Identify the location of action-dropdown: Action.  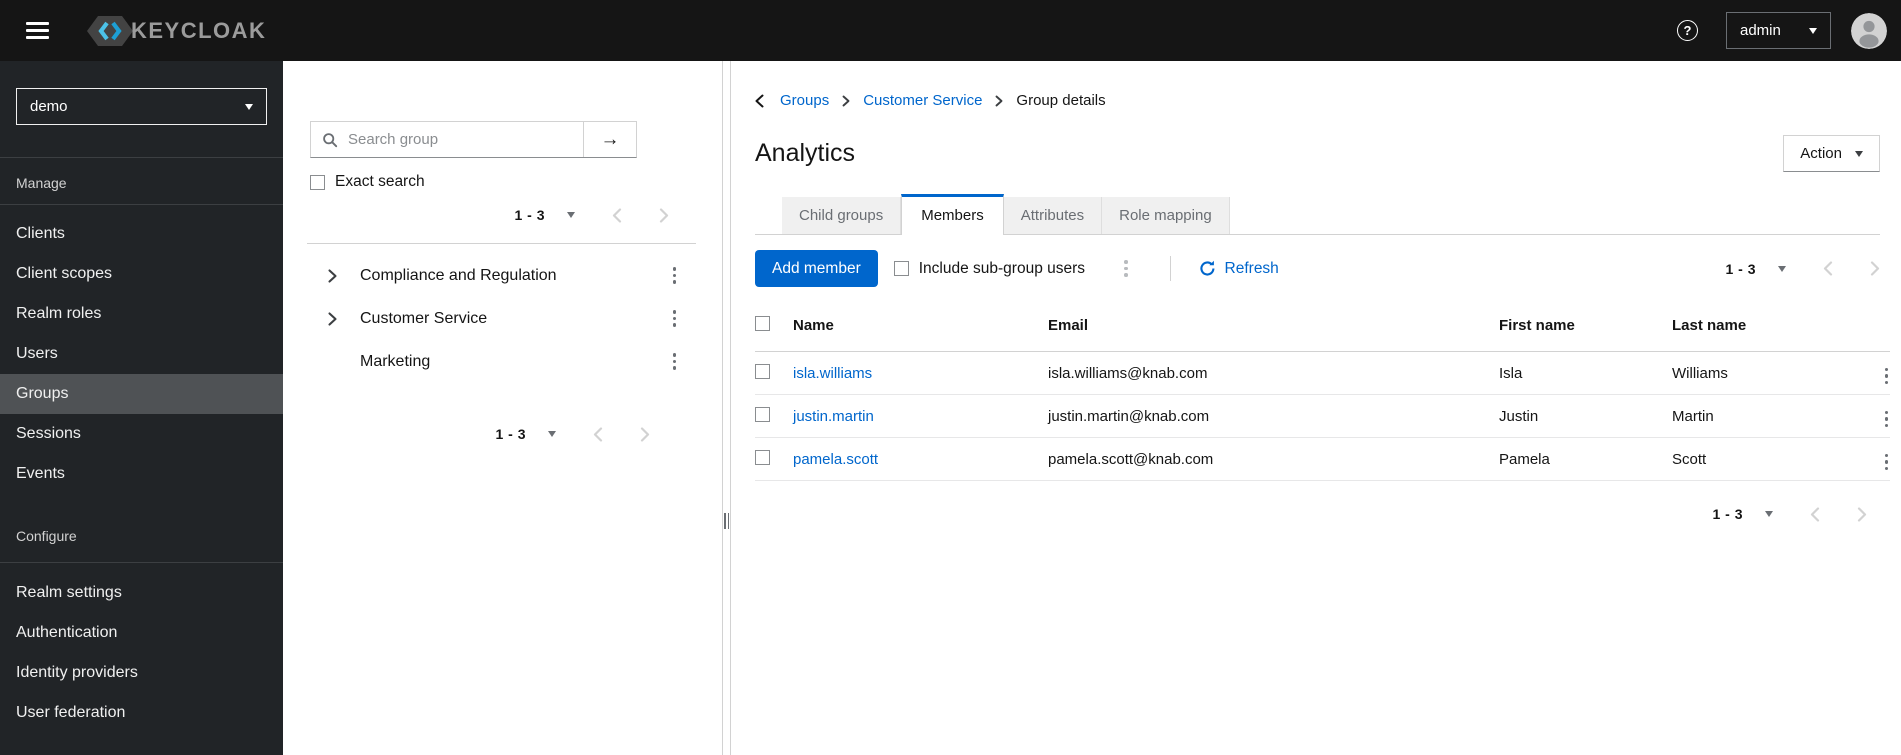
(1831, 153).